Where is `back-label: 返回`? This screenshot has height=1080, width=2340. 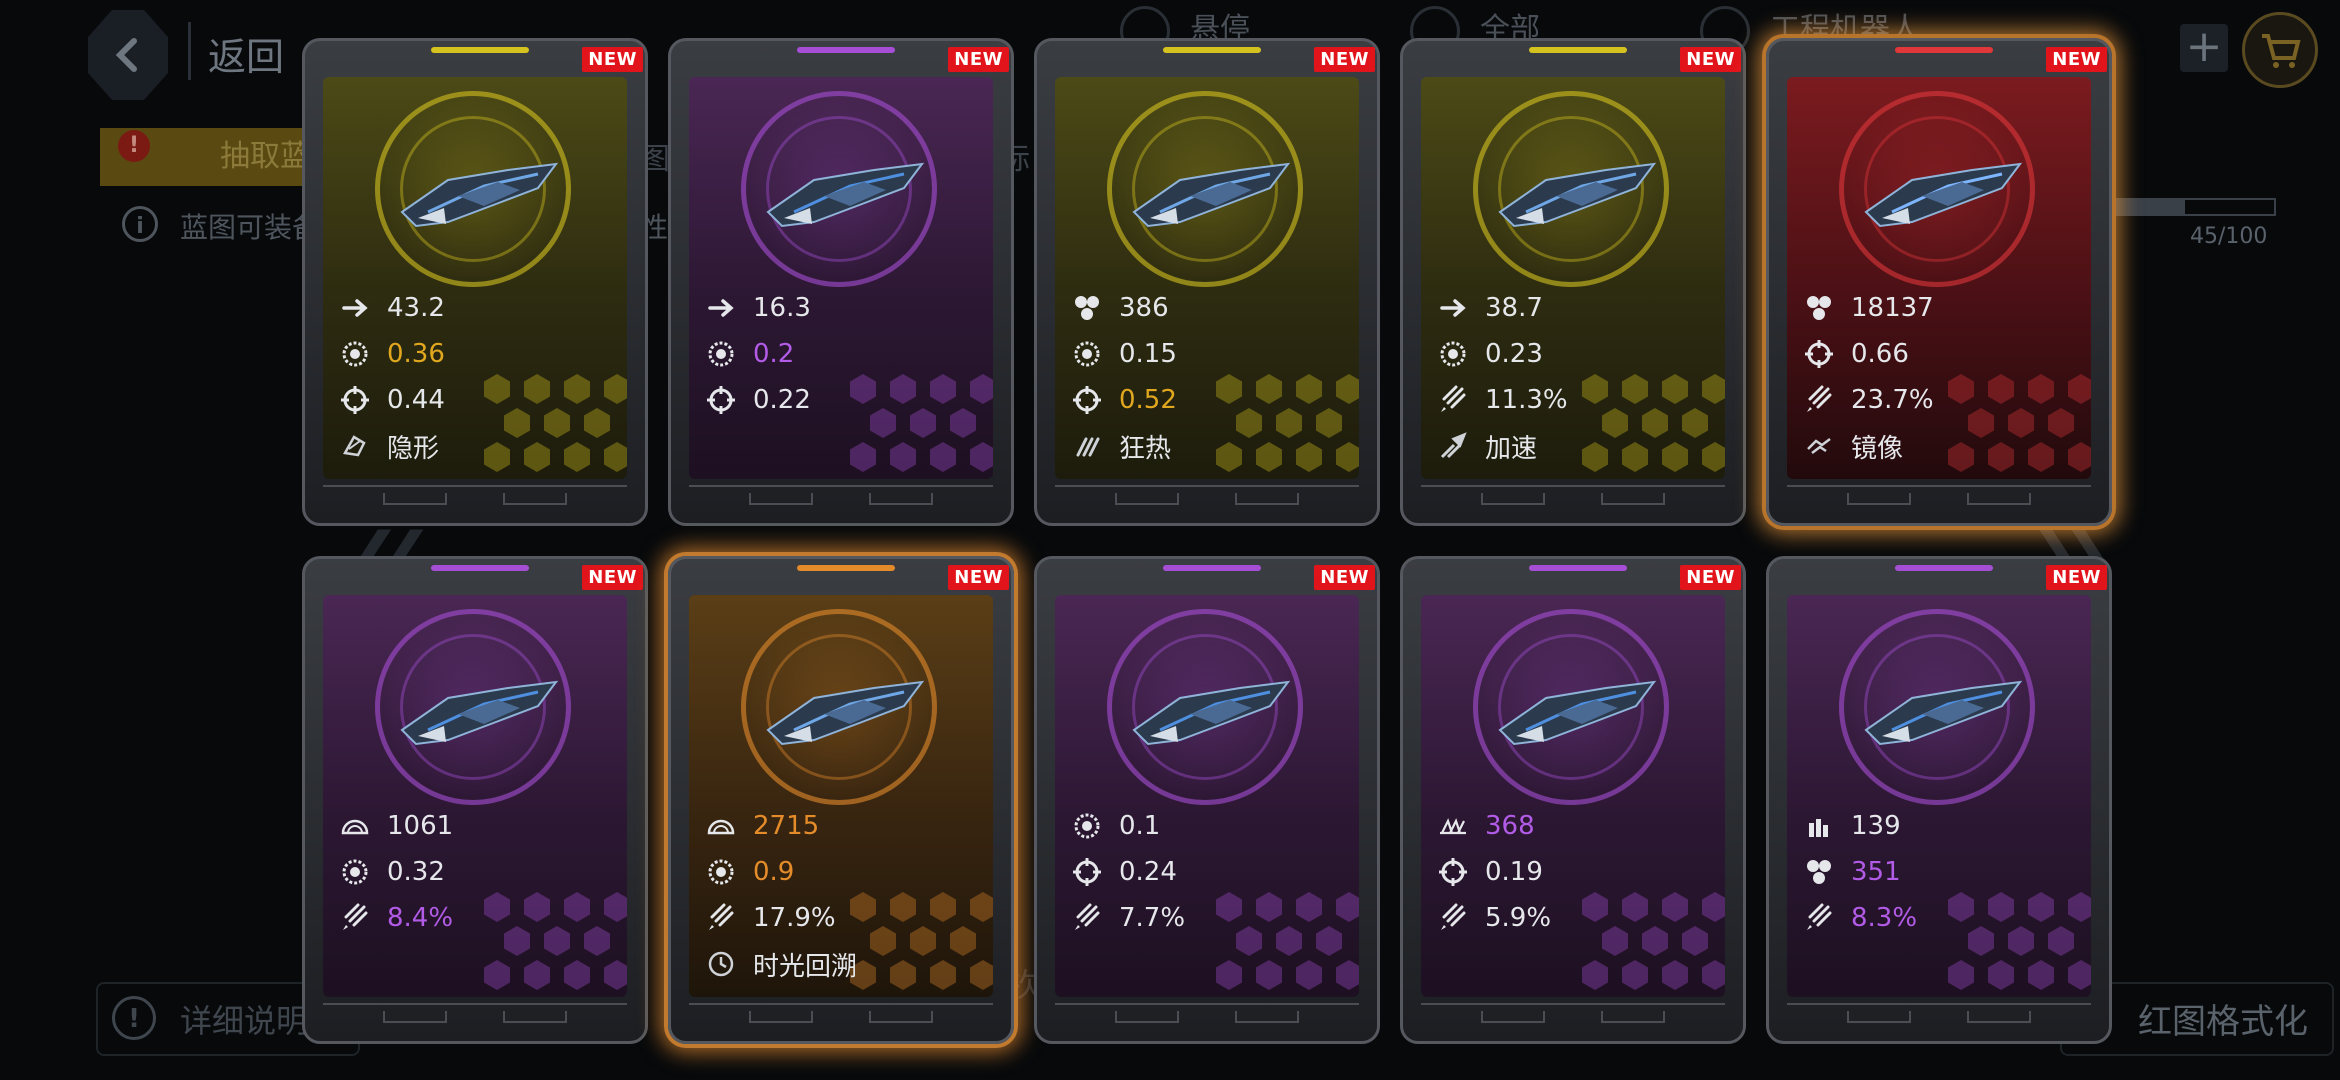 back-label: 返回 is located at coordinates (246, 53).